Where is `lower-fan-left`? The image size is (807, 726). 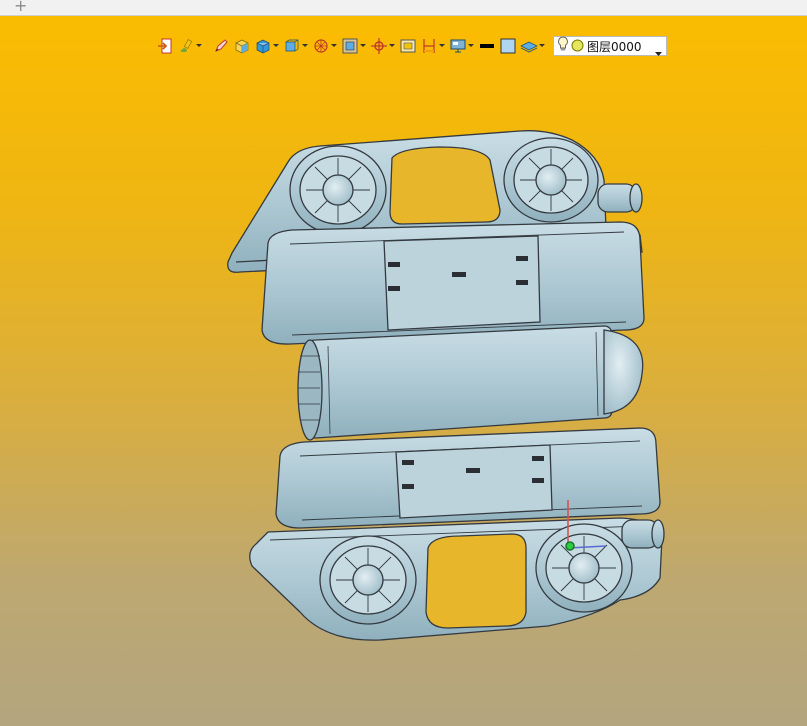
lower-fan-left is located at coordinates (368, 580).